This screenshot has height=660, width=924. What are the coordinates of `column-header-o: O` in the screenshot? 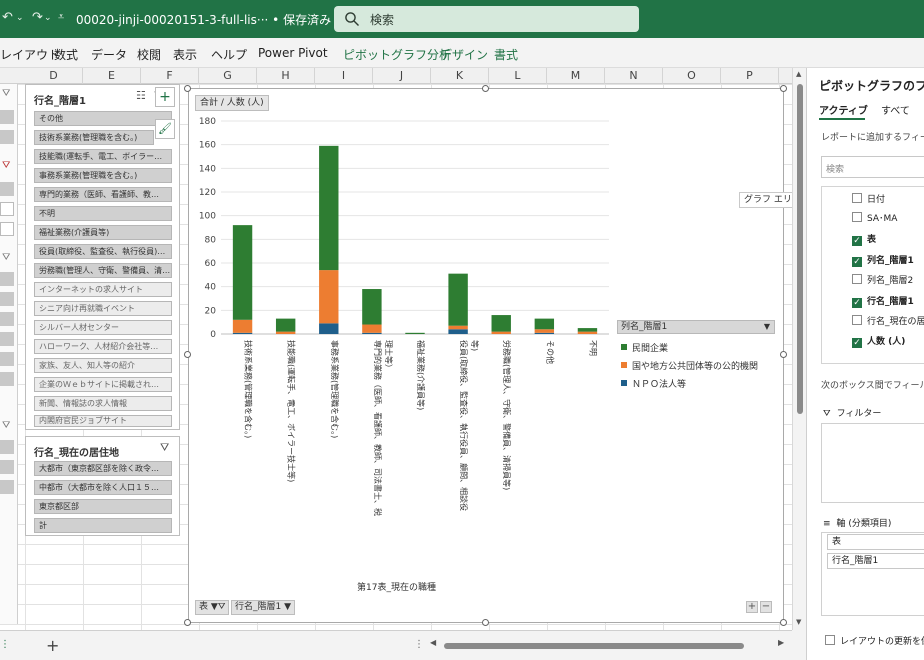 It's located at (692, 76).